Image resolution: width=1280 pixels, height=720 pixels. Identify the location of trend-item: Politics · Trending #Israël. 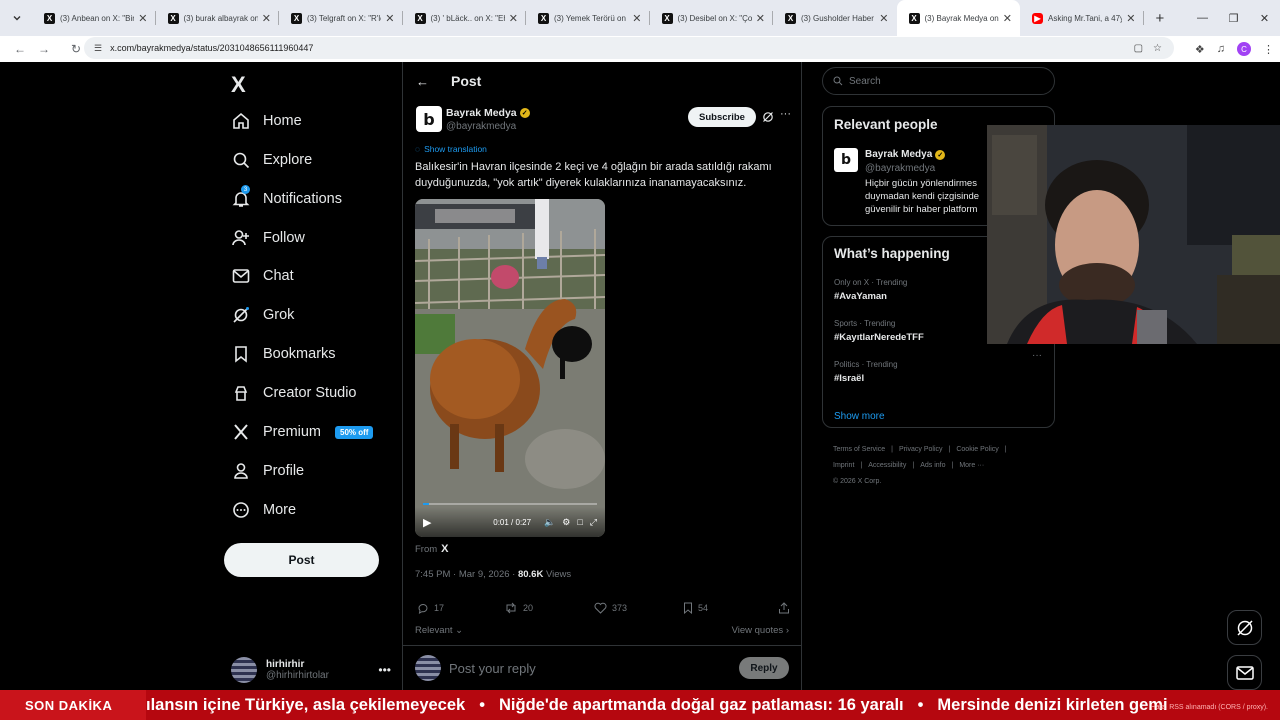
(866, 372).